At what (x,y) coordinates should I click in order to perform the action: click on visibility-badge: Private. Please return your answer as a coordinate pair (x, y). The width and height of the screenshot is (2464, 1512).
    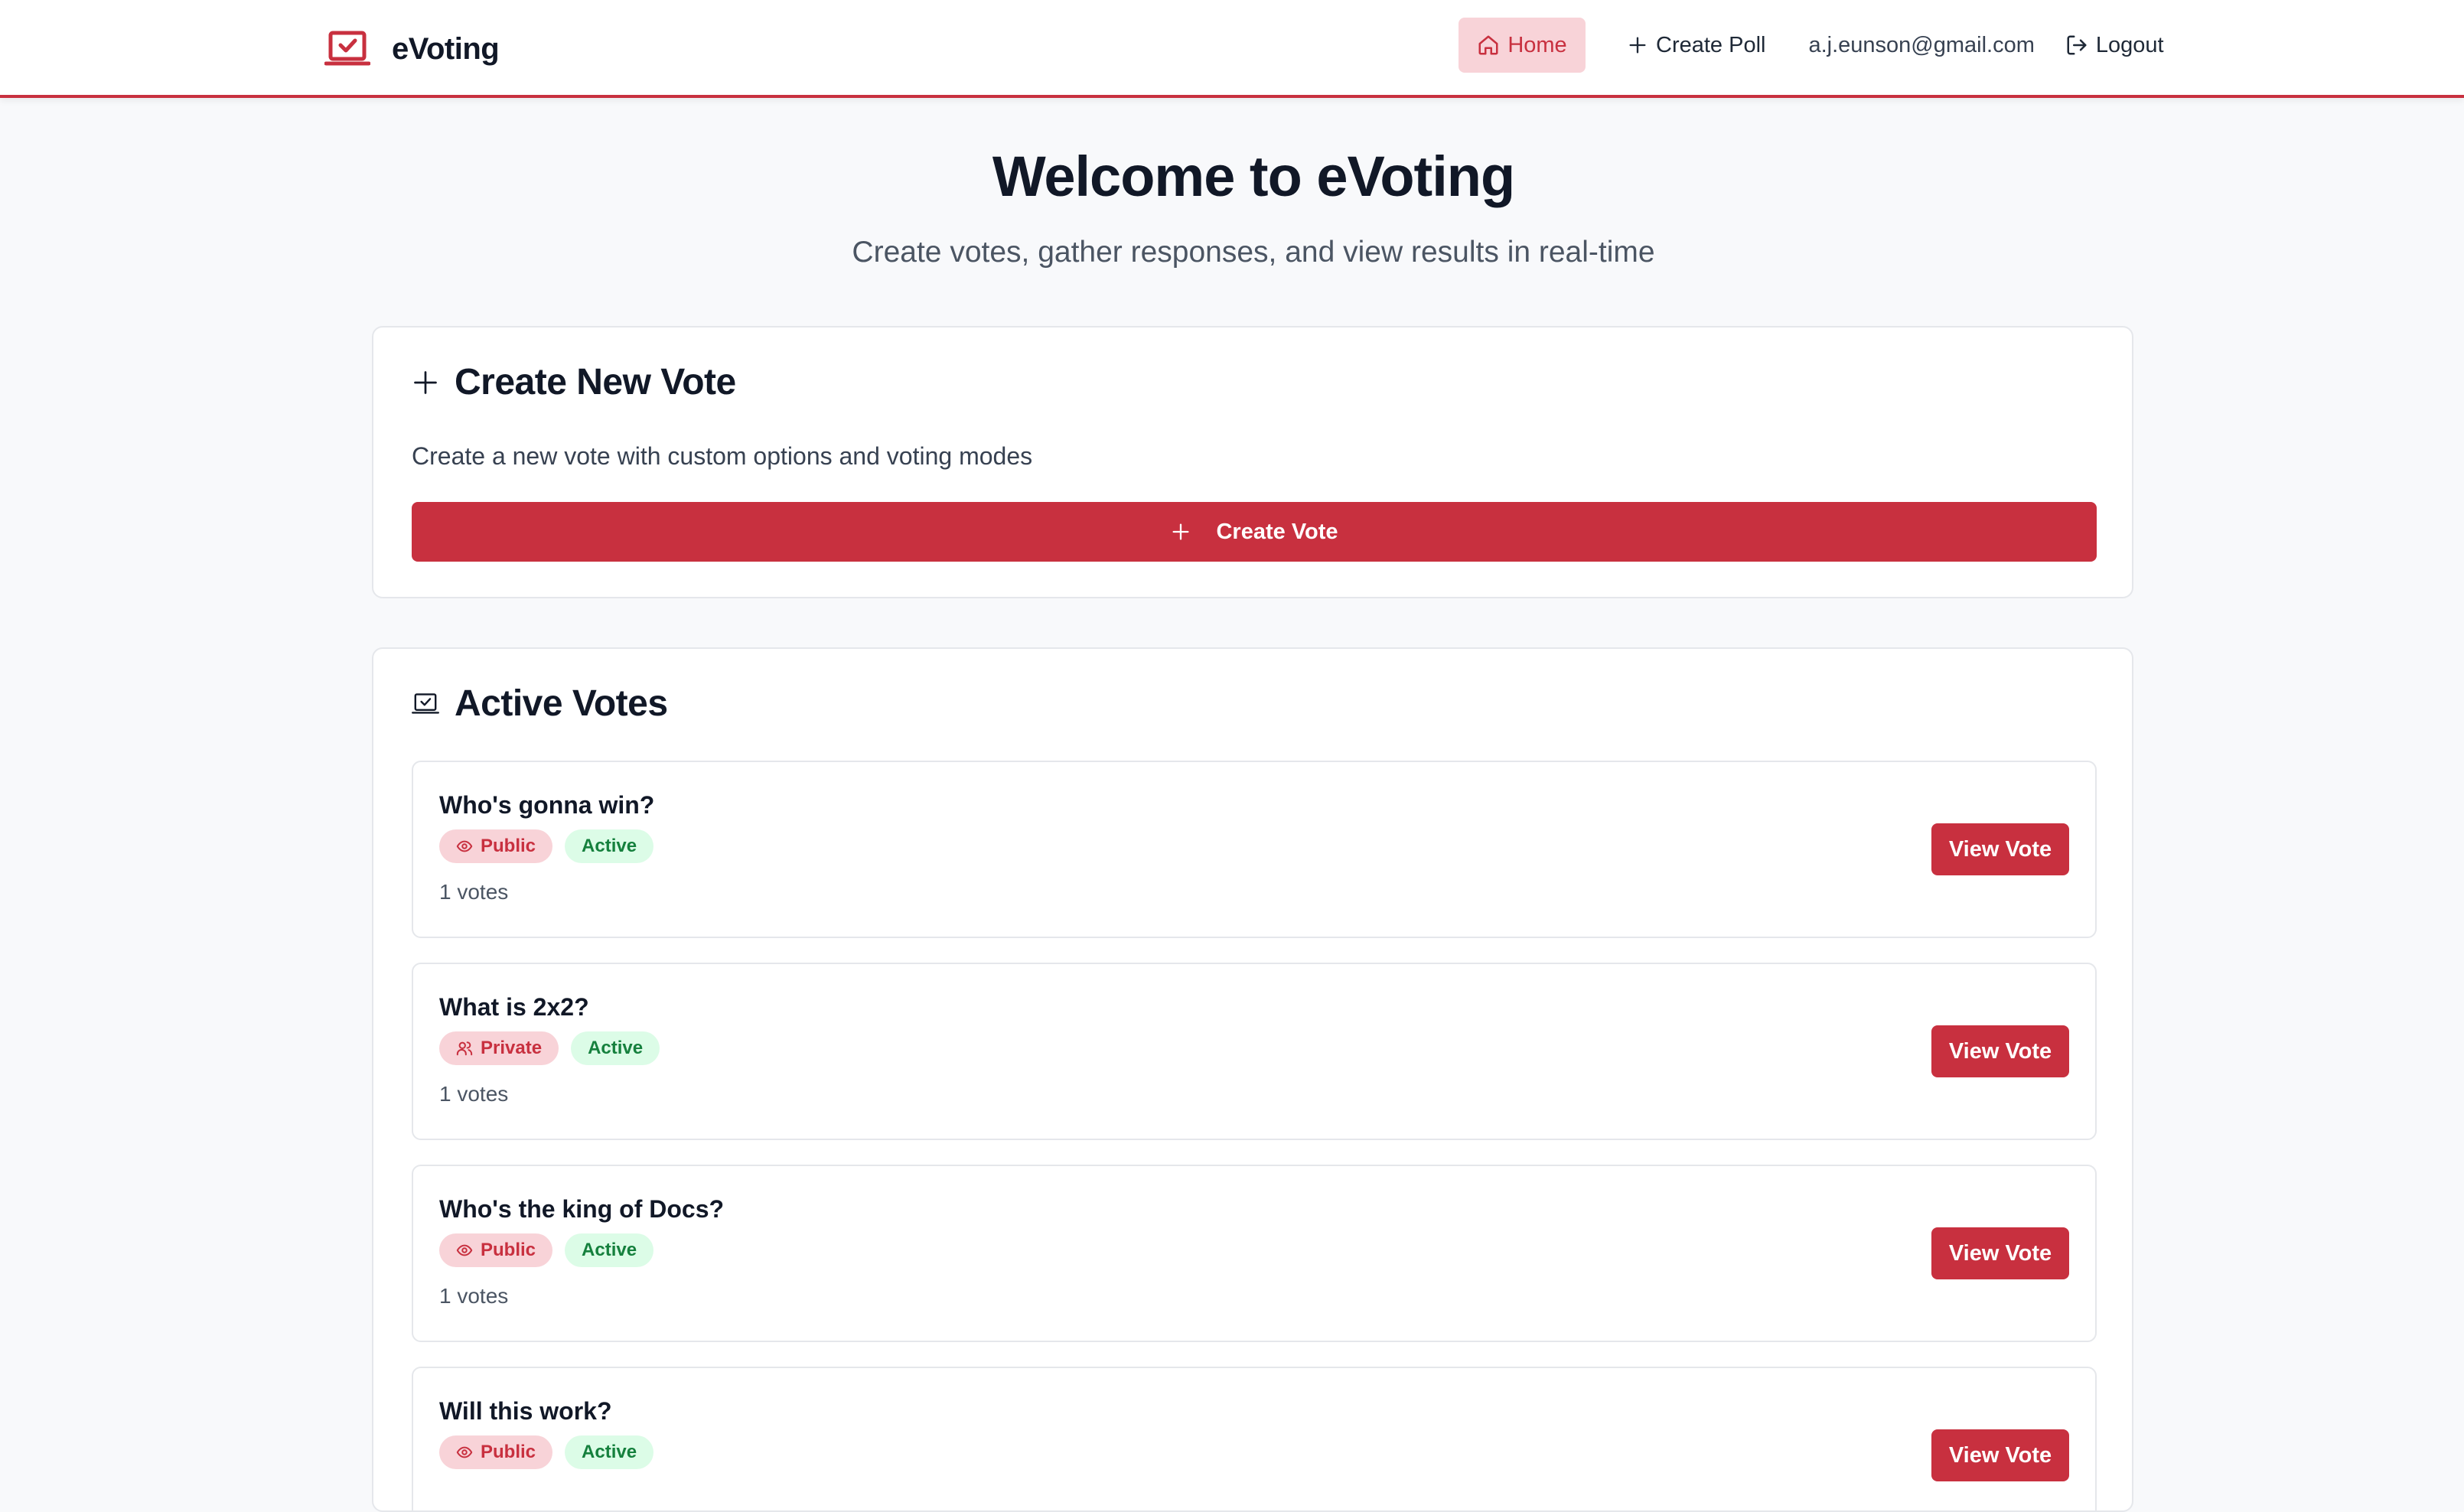
    Looking at the image, I should click on (499, 1048).